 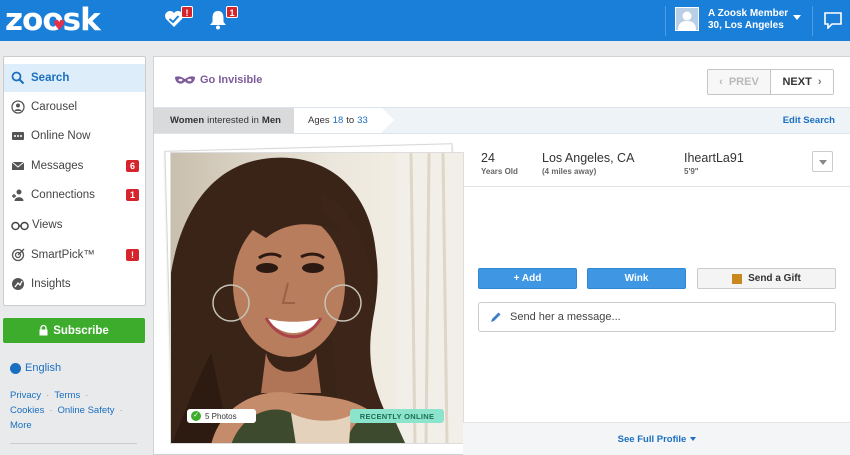 I want to click on envelope-icon, so click(x=18, y=165).